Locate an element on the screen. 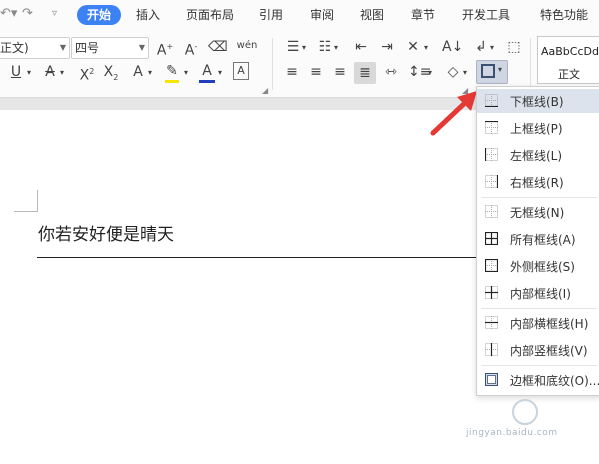  phonetic-guide-icon: wén is located at coordinates (247, 46).